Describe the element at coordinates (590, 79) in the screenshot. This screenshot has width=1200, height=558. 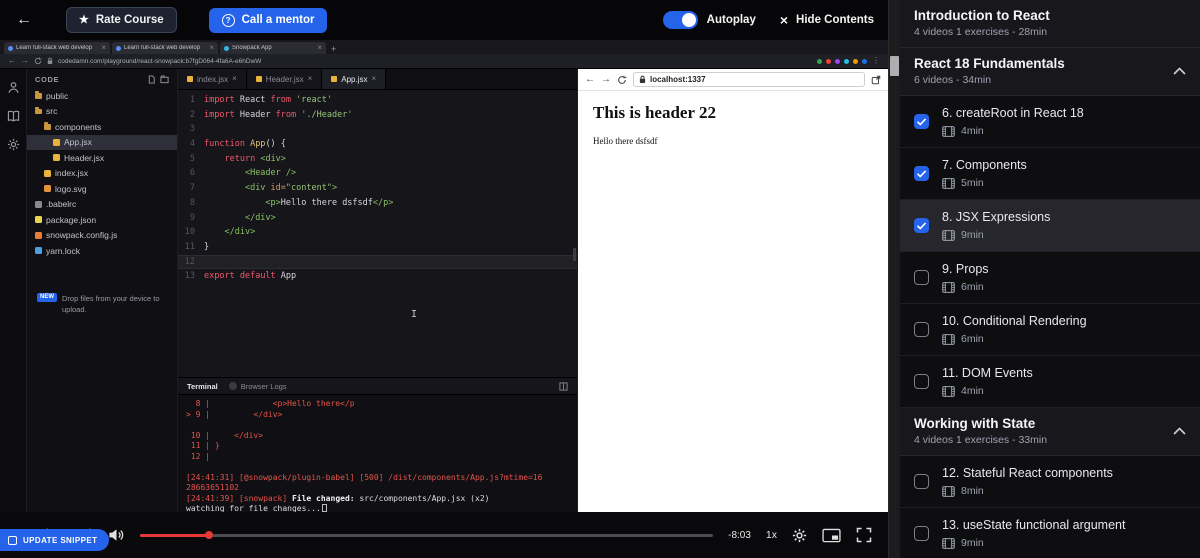
I see `preview-back-icon: ←` at that location.